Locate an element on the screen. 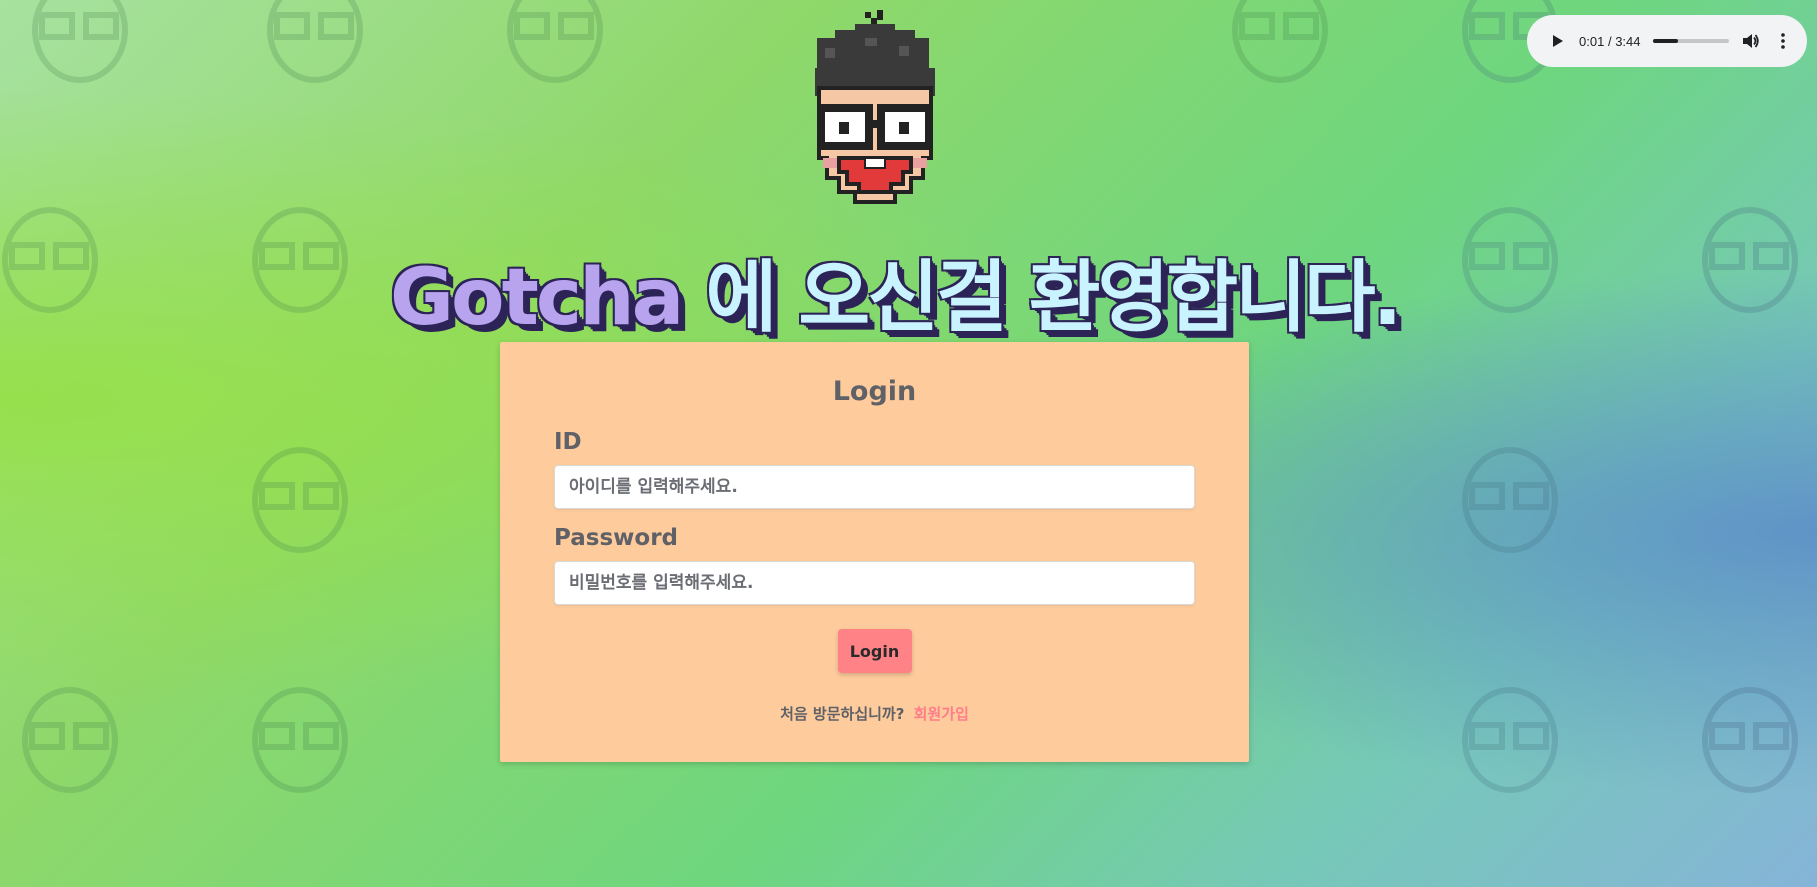  duration: 3:44 is located at coordinates (1628, 41).